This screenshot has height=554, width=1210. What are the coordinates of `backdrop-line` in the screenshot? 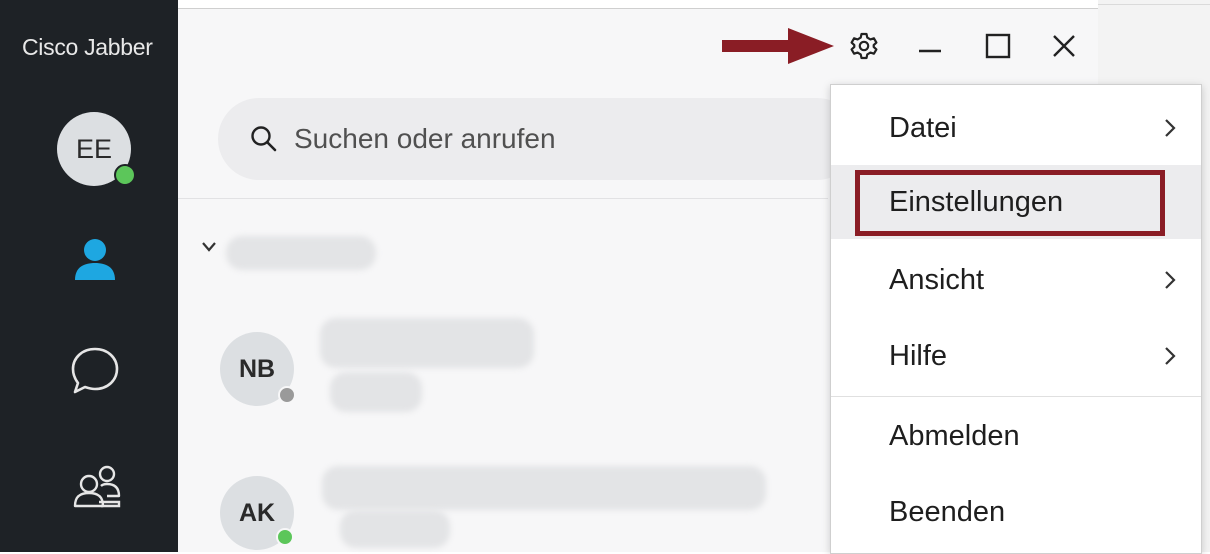 It's located at (1154, 4).